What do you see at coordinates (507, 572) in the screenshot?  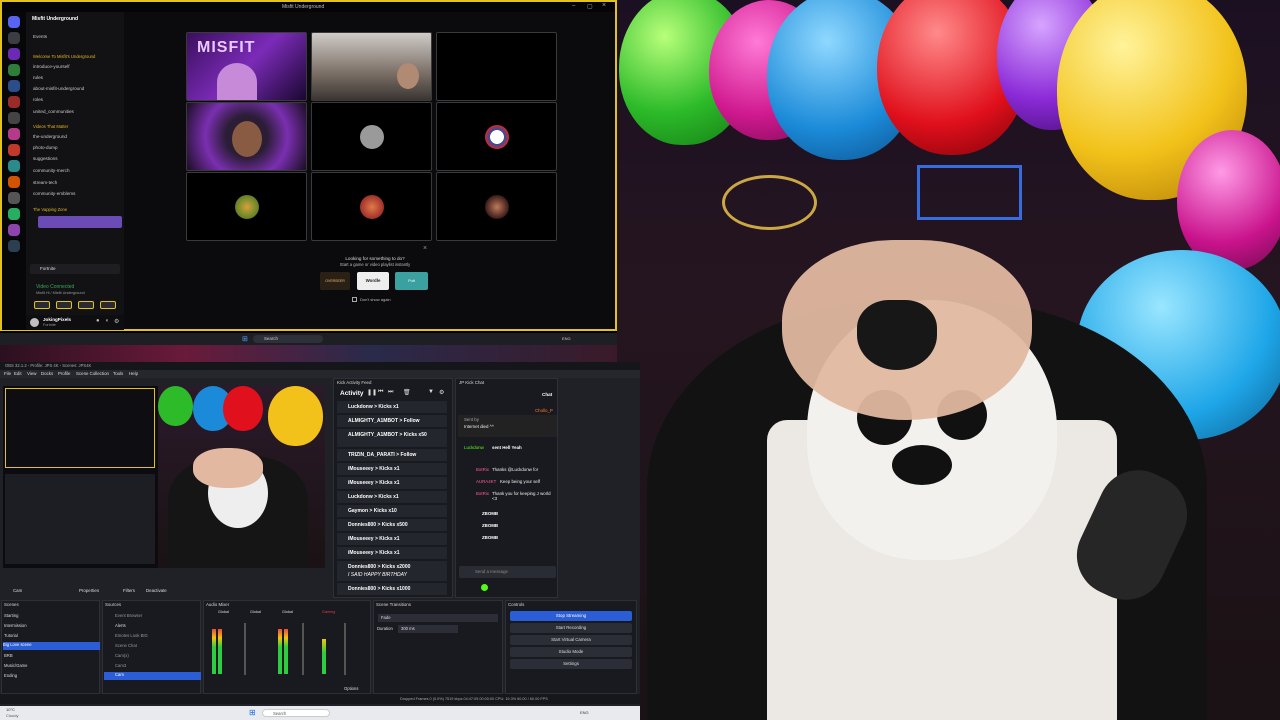 I see `chat-input: Send a message` at bounding box center [507, 572].